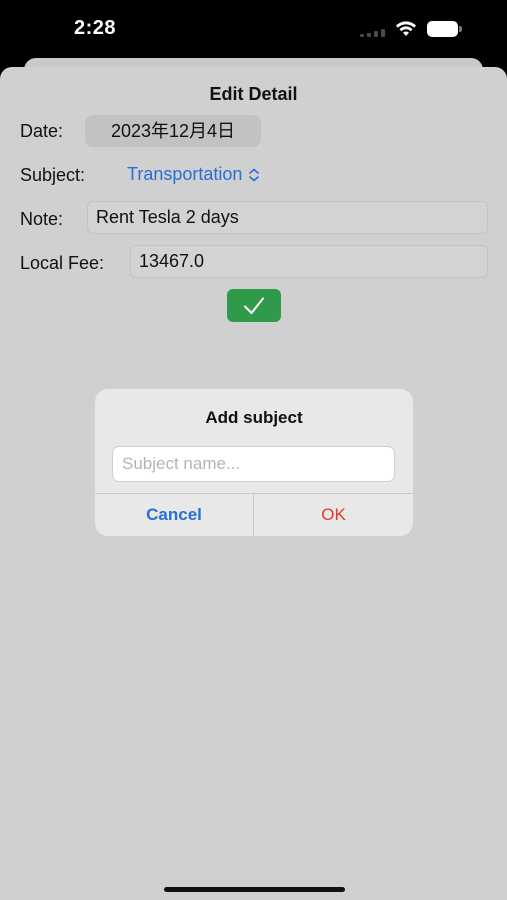 This screenshot has width=507, height=900. Describe the element at coordinates (62, 263) in the screenshot. I see `local-fee-label: Local Fee:` at that location.